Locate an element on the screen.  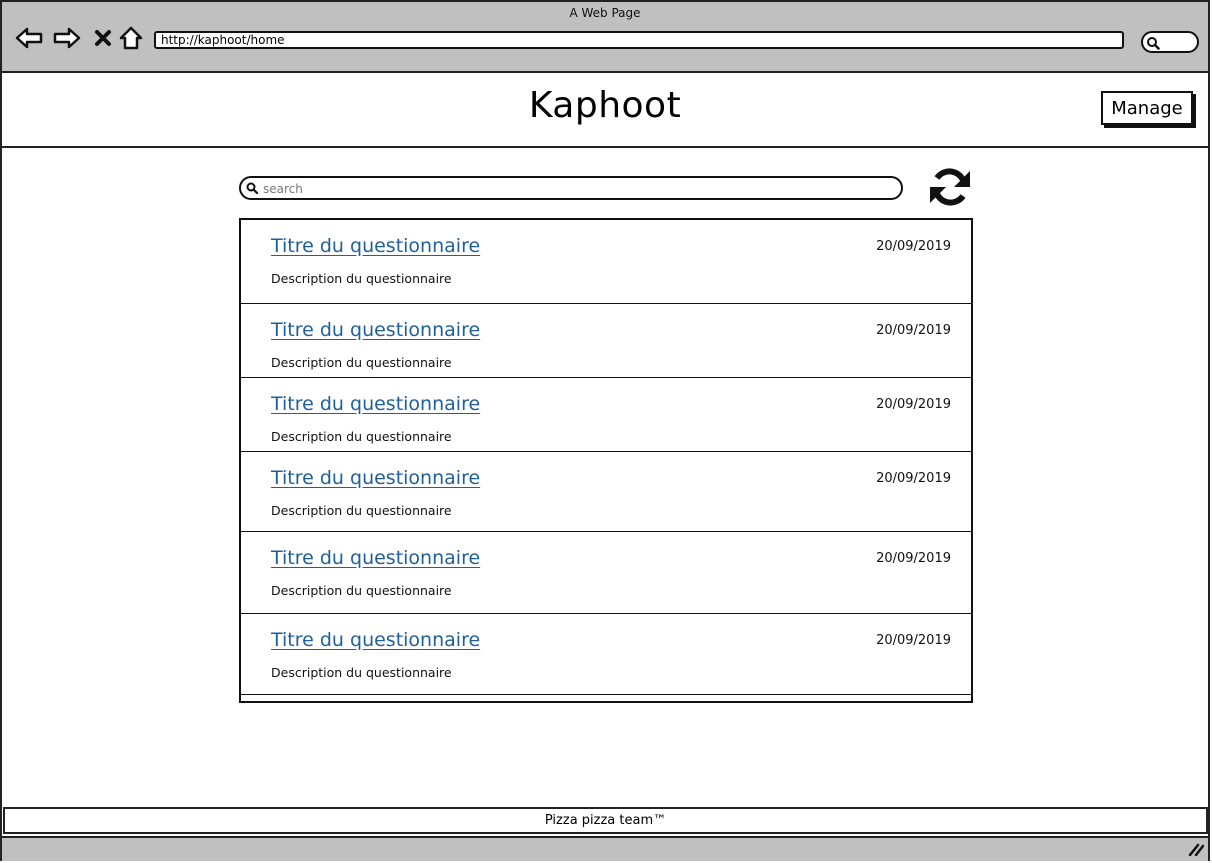
forward-arrow-icon is located at coordinates (67, 38).